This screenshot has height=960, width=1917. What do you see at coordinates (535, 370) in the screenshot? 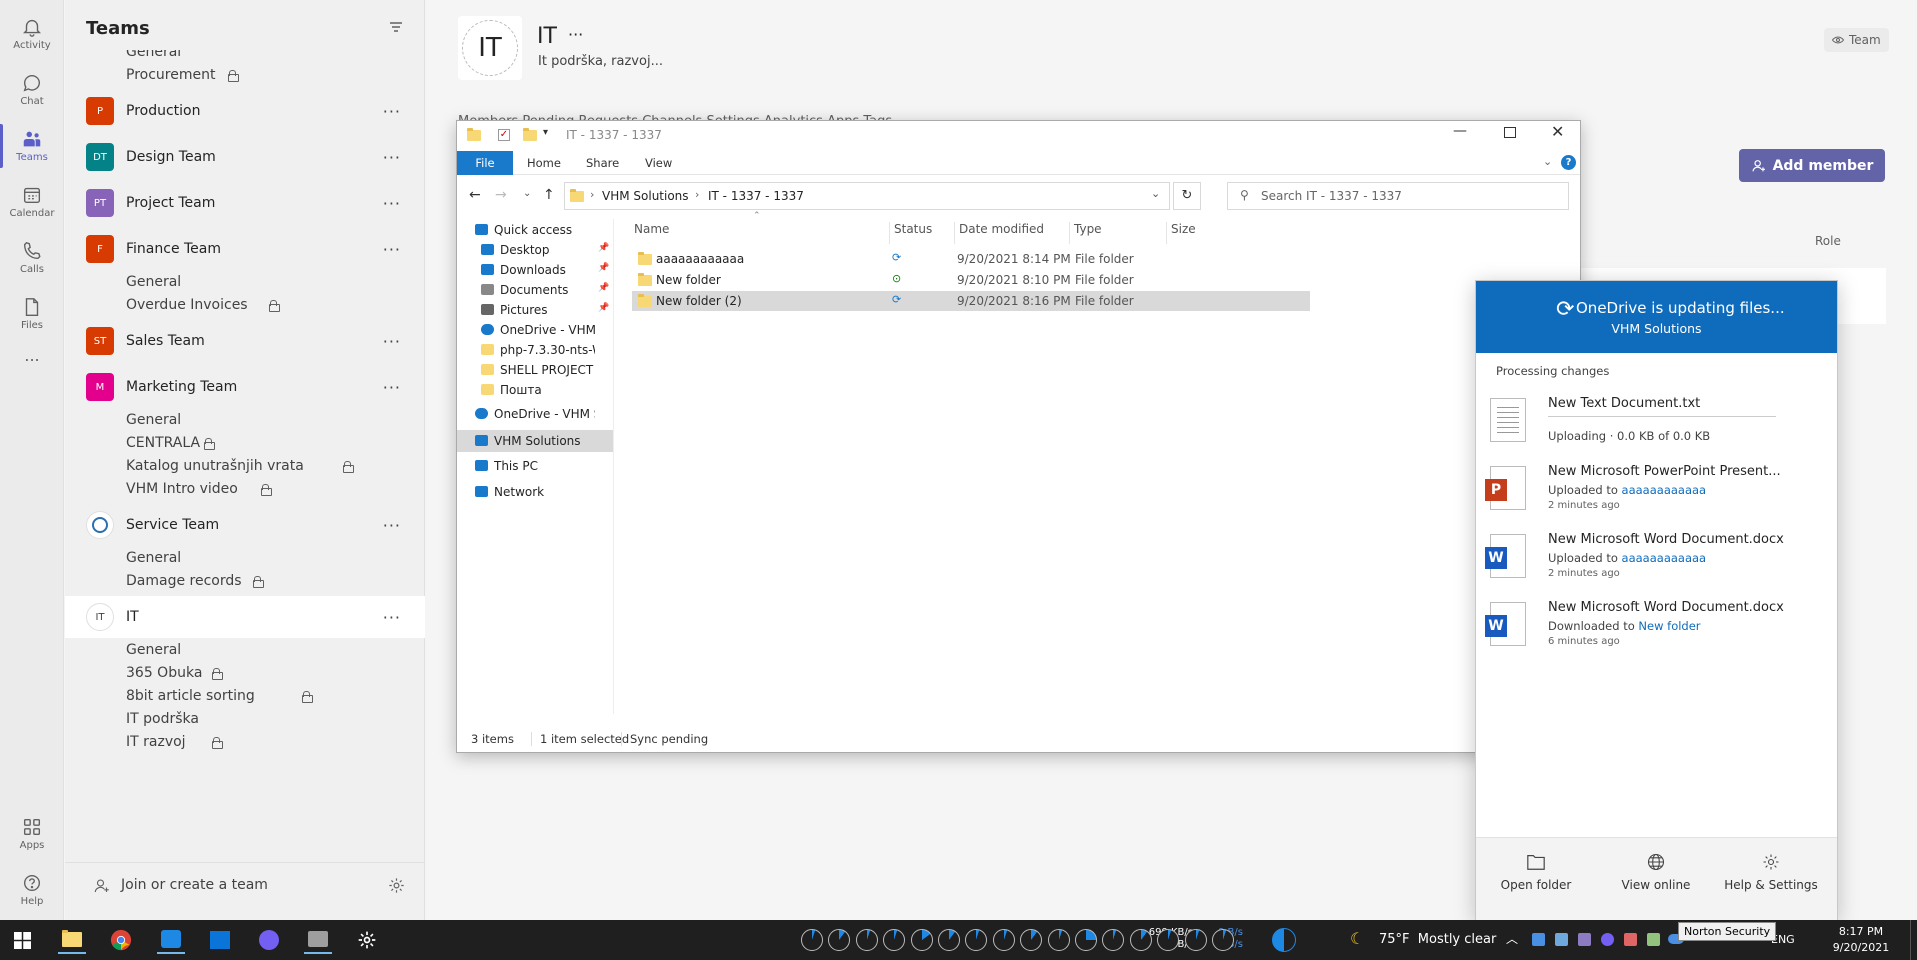
I see `nav-item: SHELL PROJECT` at bounding box center [535, 370].